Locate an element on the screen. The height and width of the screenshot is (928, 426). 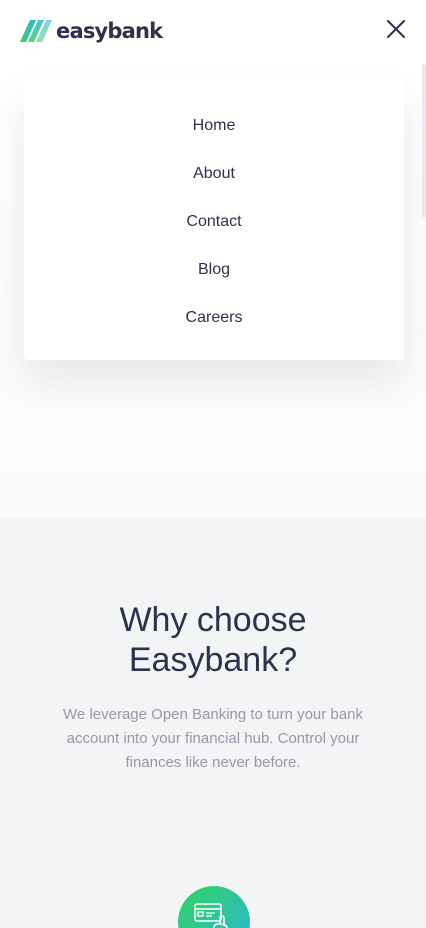
nav-item-home: Home is located at coordinates (214, 126).